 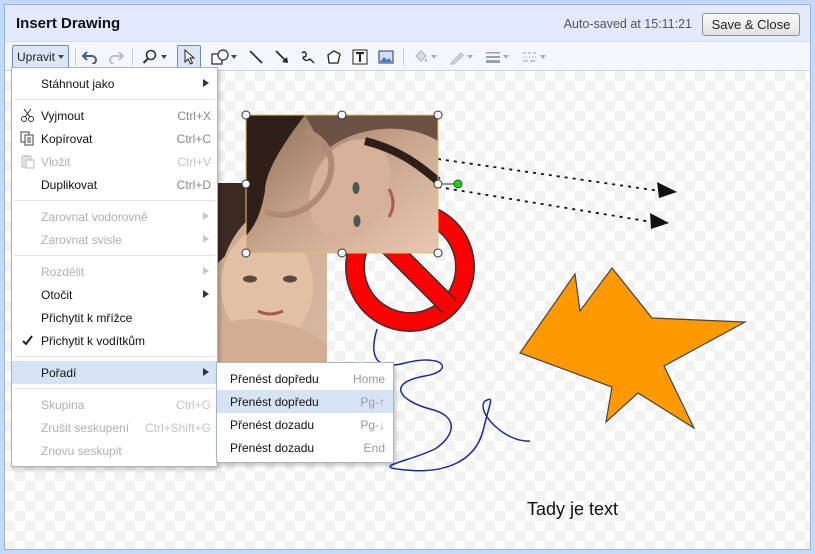 I want to click on menu-item-send-to-back: Přenést dozadu End, so click(x=305, y=447).